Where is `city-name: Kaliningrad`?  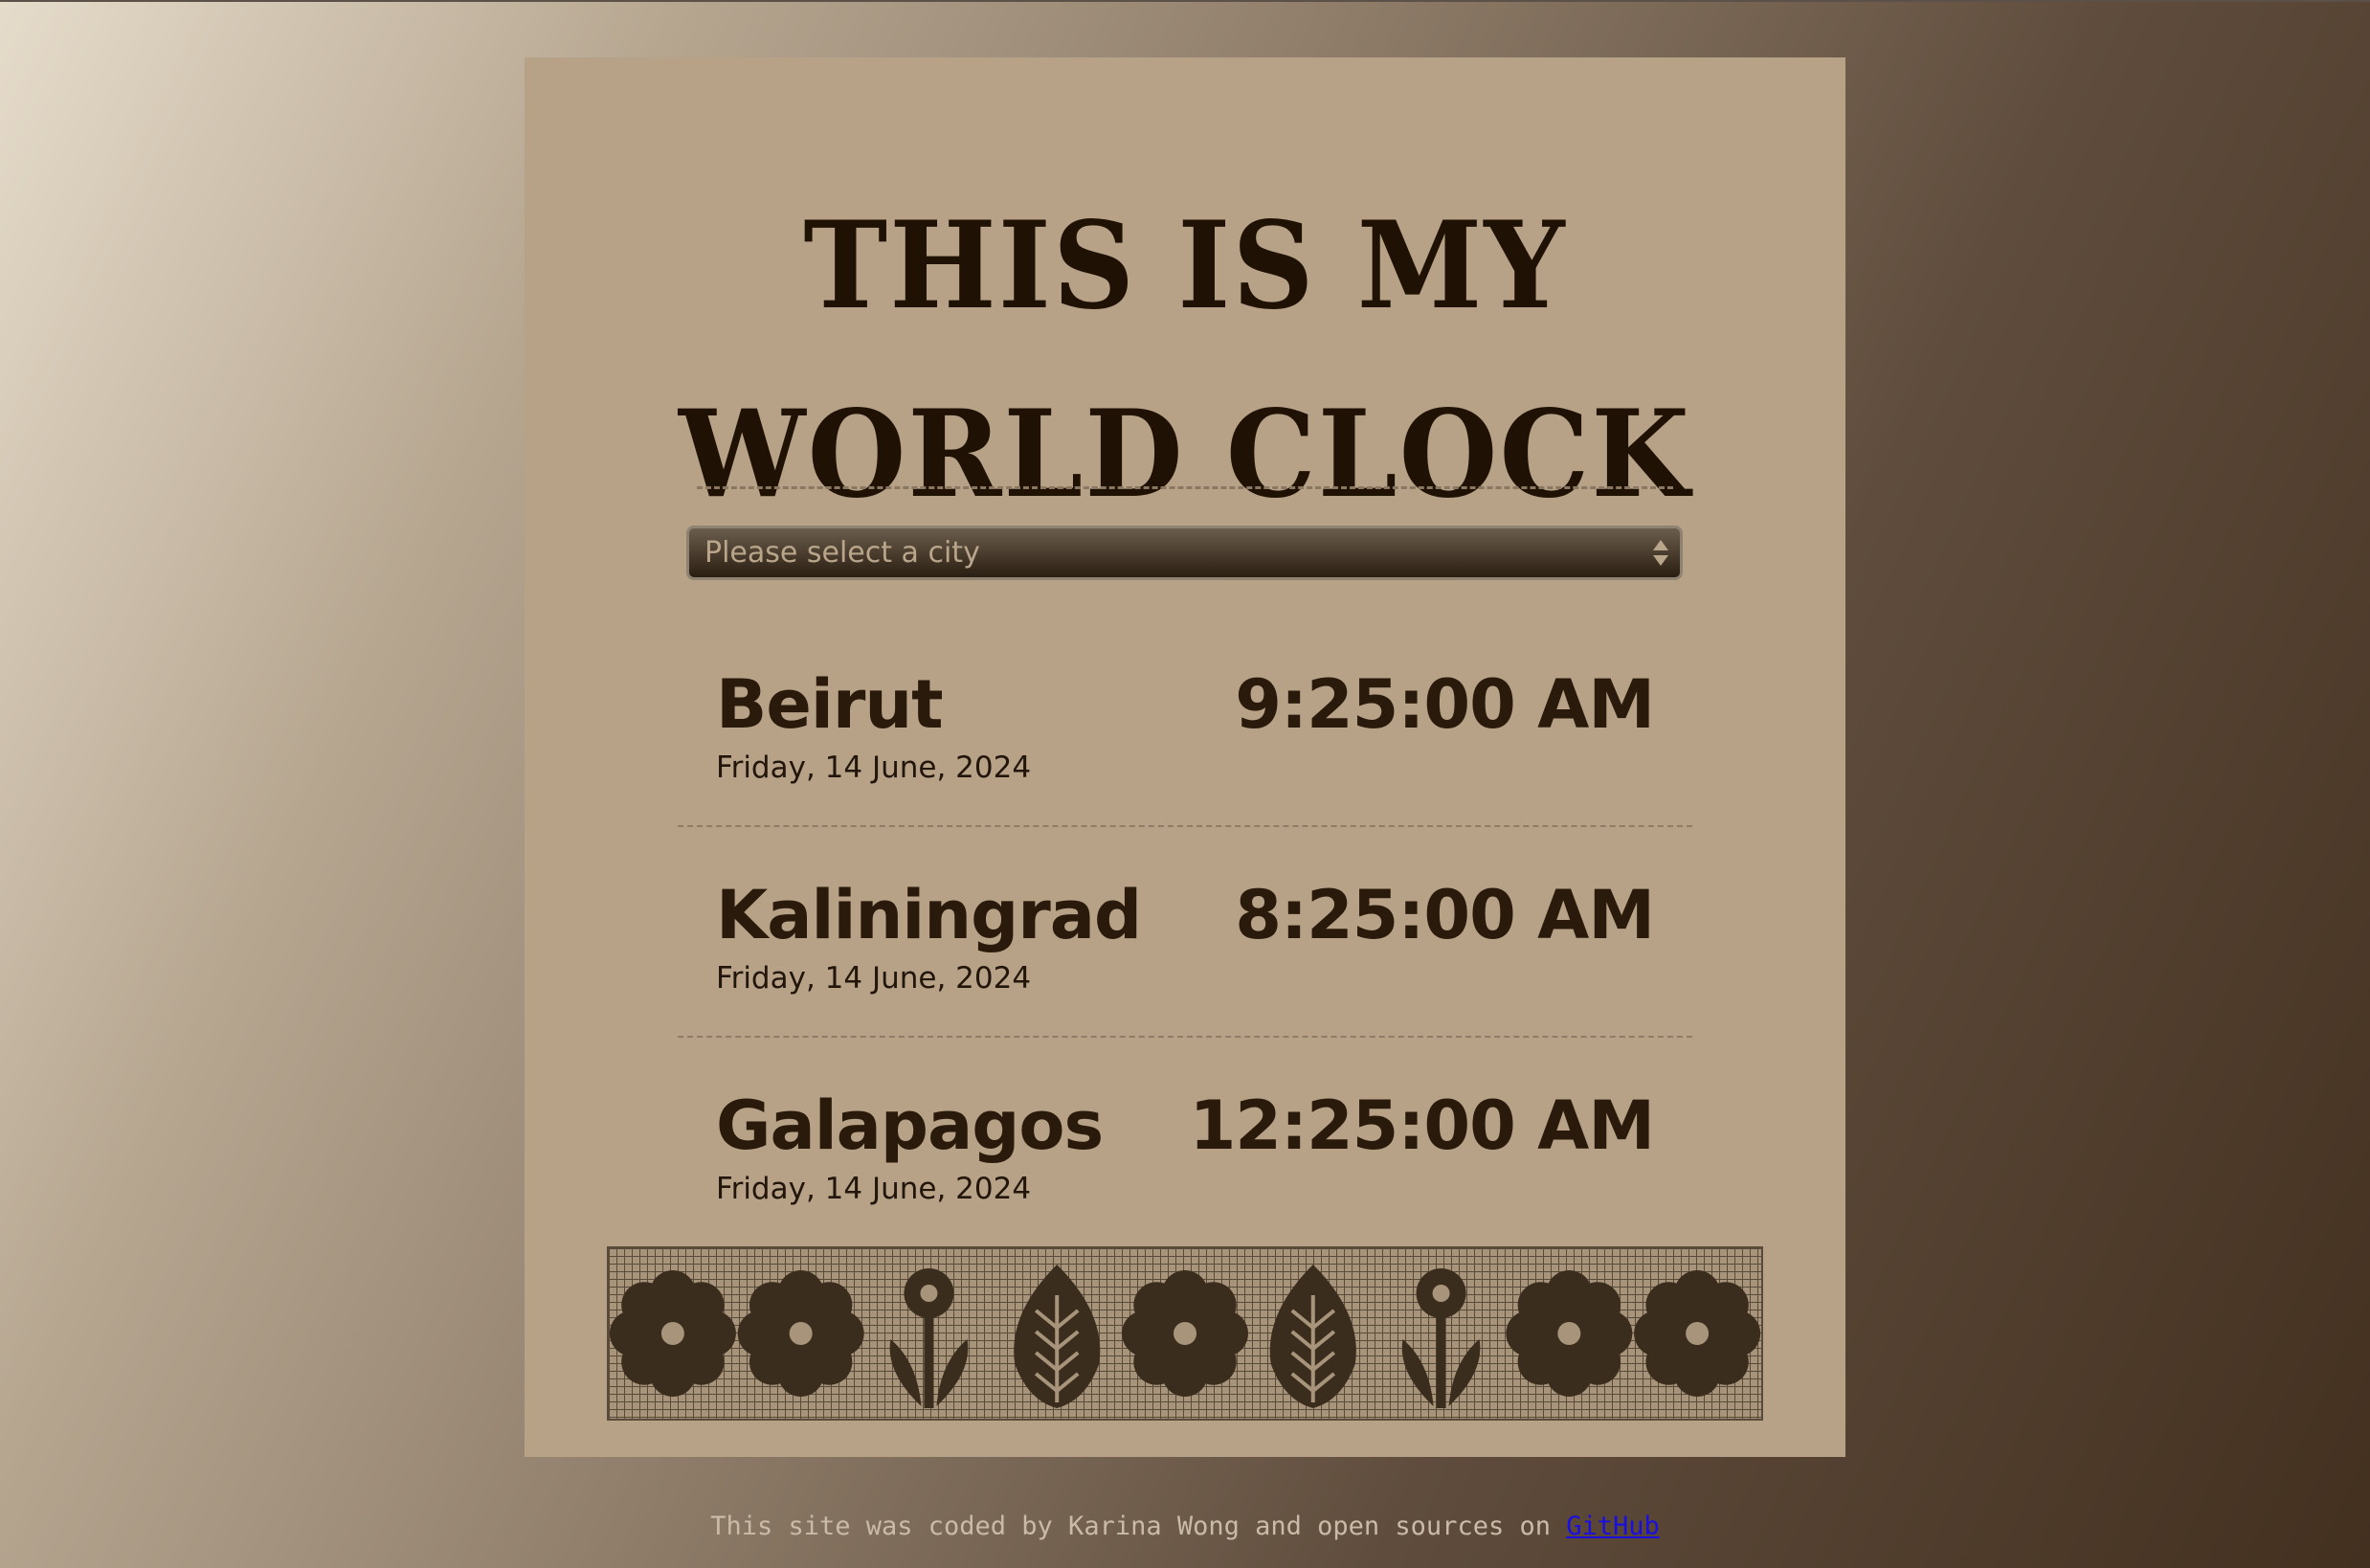 city-name: Kaliningrad is located at coordinates (929, 915).